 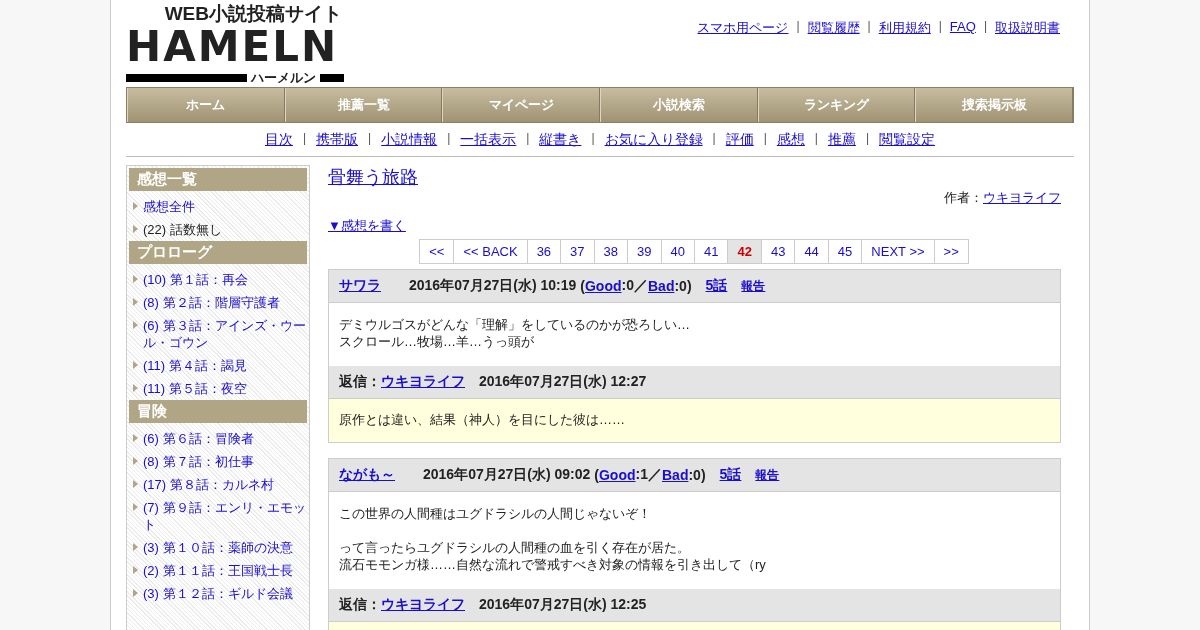 I want to click on author-label: 作者：, so click(x=963, y=198).